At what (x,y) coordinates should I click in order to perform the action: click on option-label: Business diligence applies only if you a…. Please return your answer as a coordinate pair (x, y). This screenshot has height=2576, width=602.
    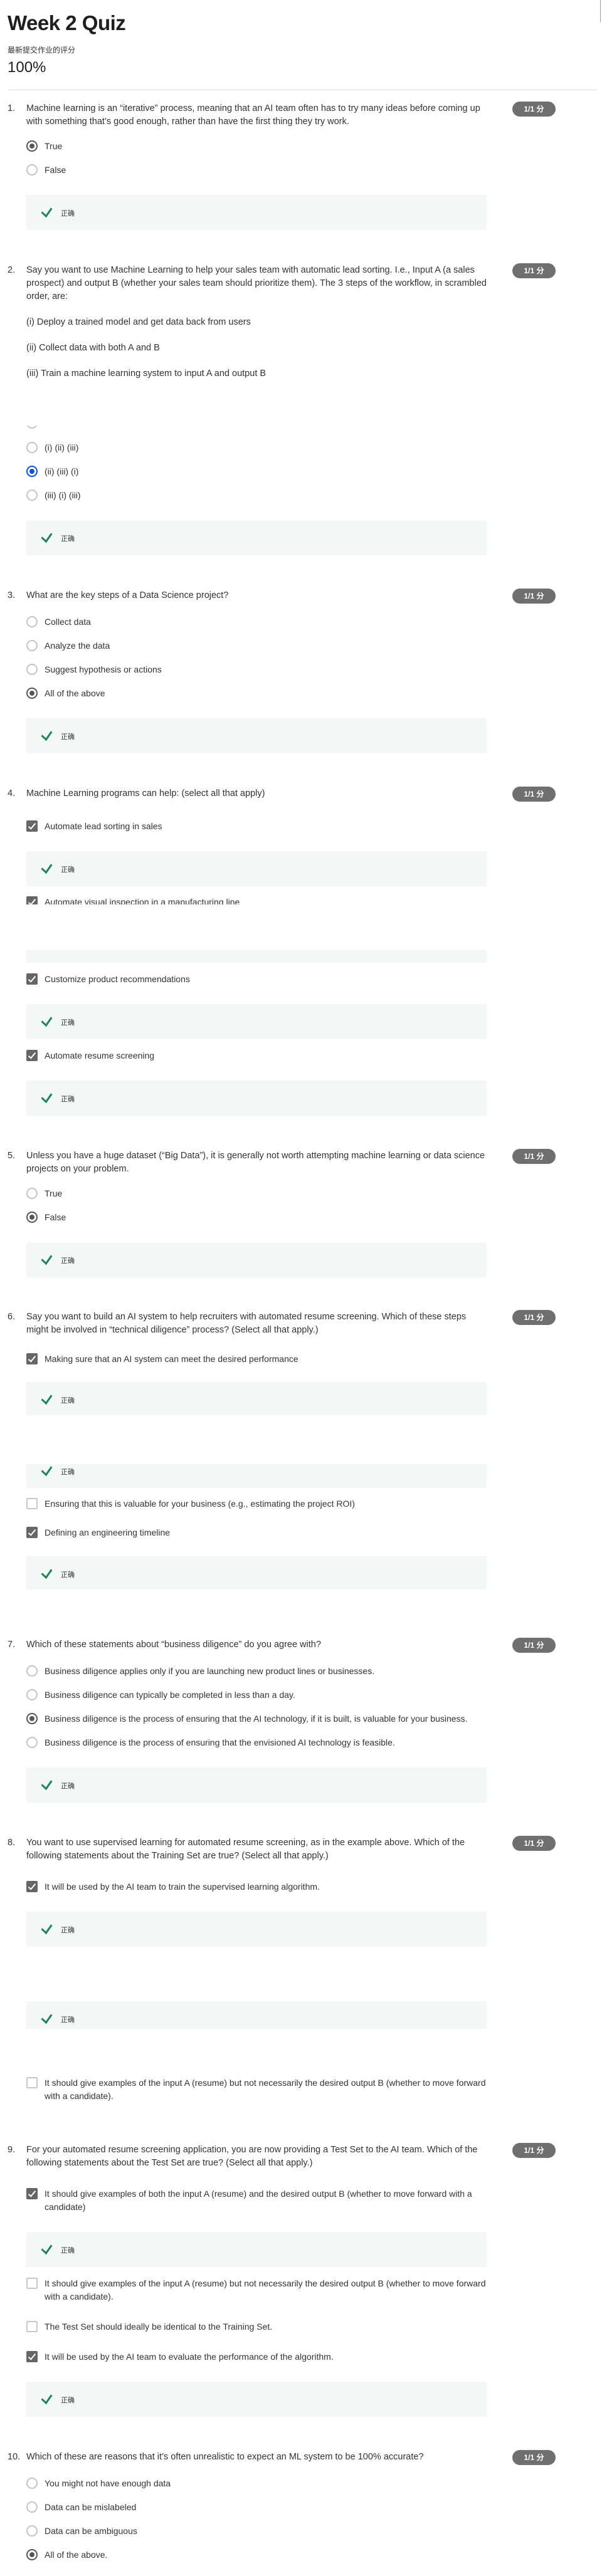
    Looking at the image, I should click on (270, 1671).